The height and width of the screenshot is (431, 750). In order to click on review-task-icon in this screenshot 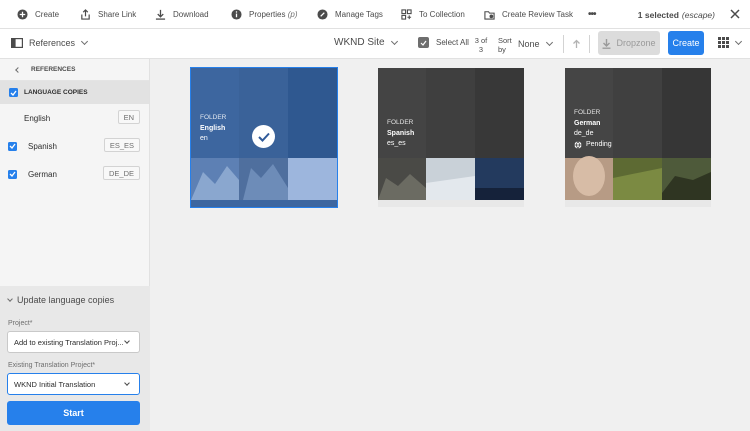, I will do `click(489, 14)`.